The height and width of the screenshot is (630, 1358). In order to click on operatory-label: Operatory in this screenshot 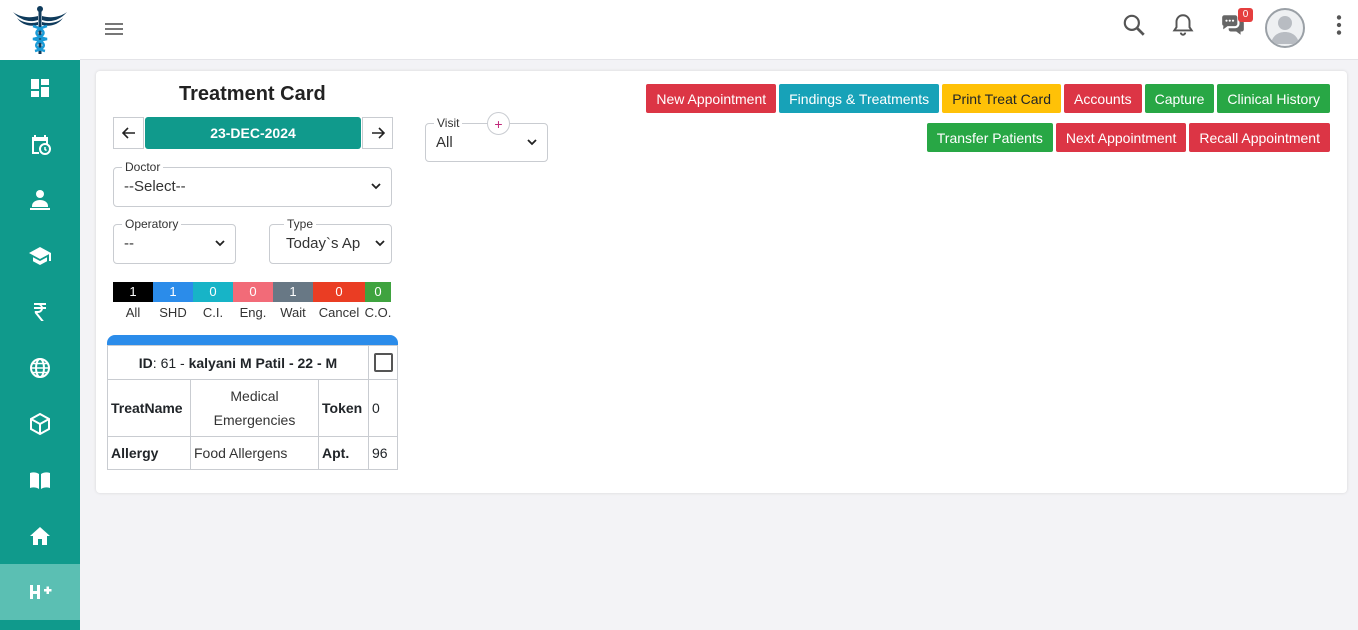, I will do `click(152, 224)`.